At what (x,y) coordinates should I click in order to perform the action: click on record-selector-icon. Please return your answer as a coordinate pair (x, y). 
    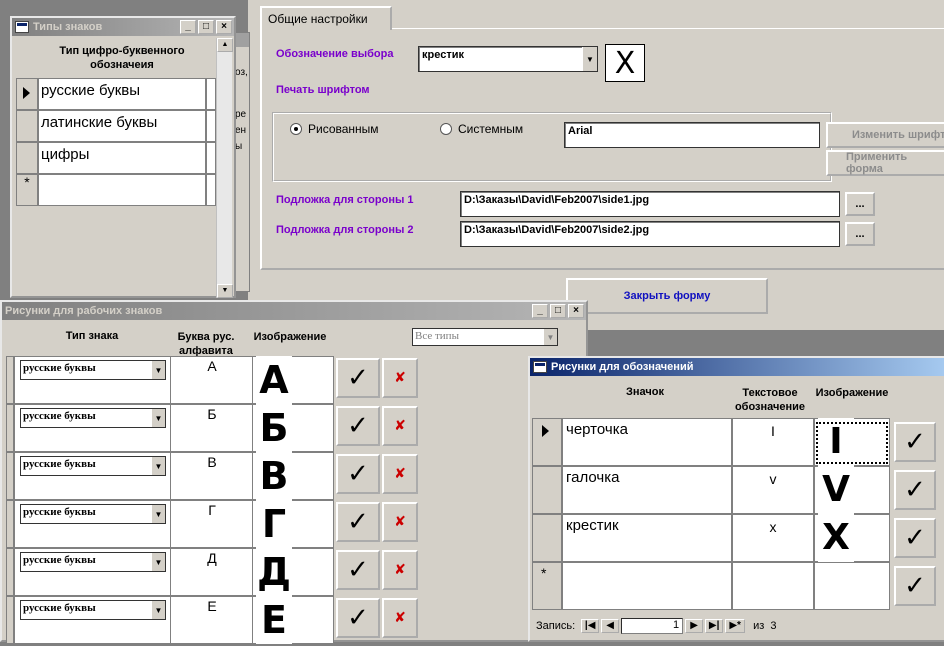
    Looking at the image, I should click on (27, 94).